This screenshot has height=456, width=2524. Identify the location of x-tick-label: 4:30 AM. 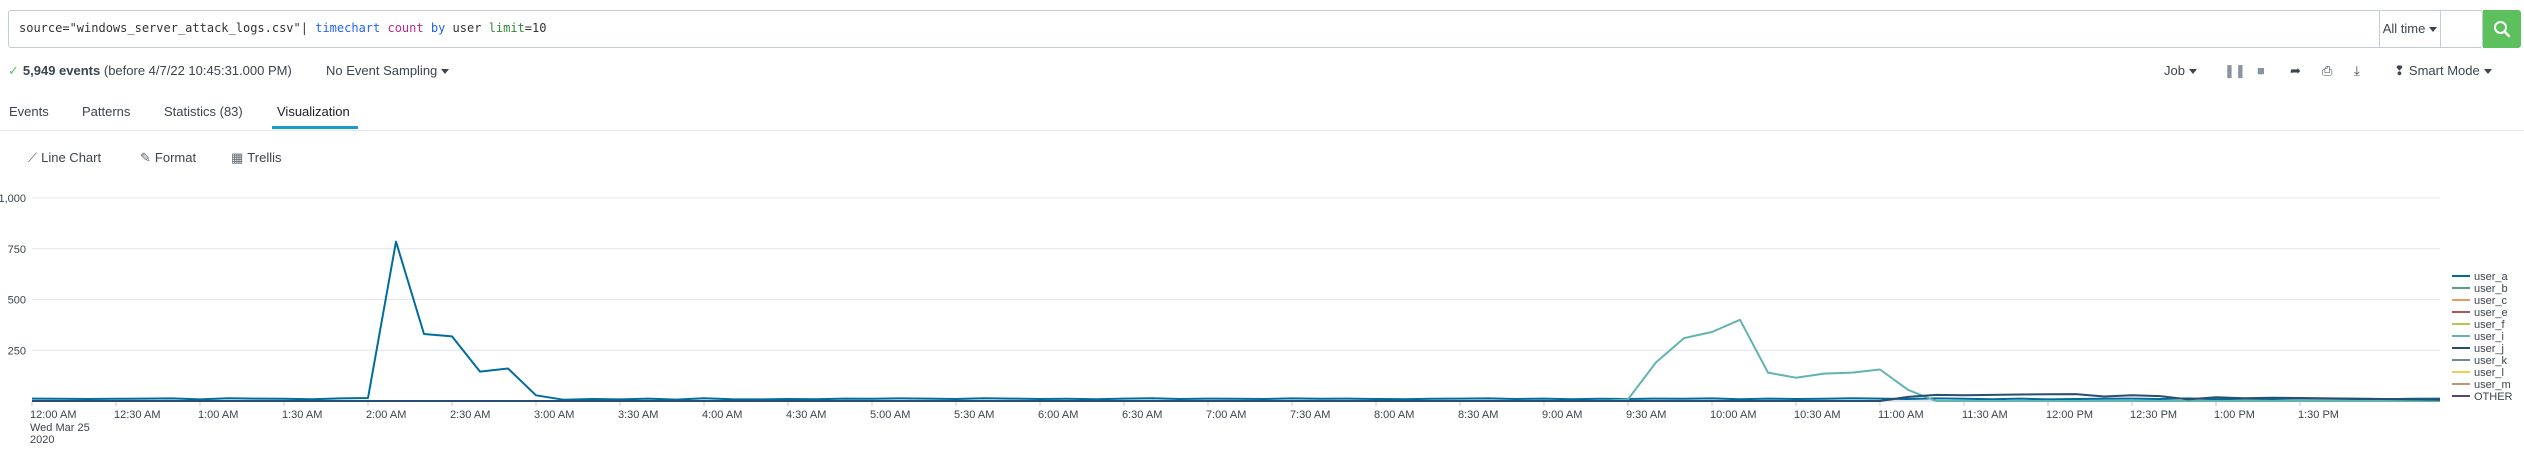
(806, 415).